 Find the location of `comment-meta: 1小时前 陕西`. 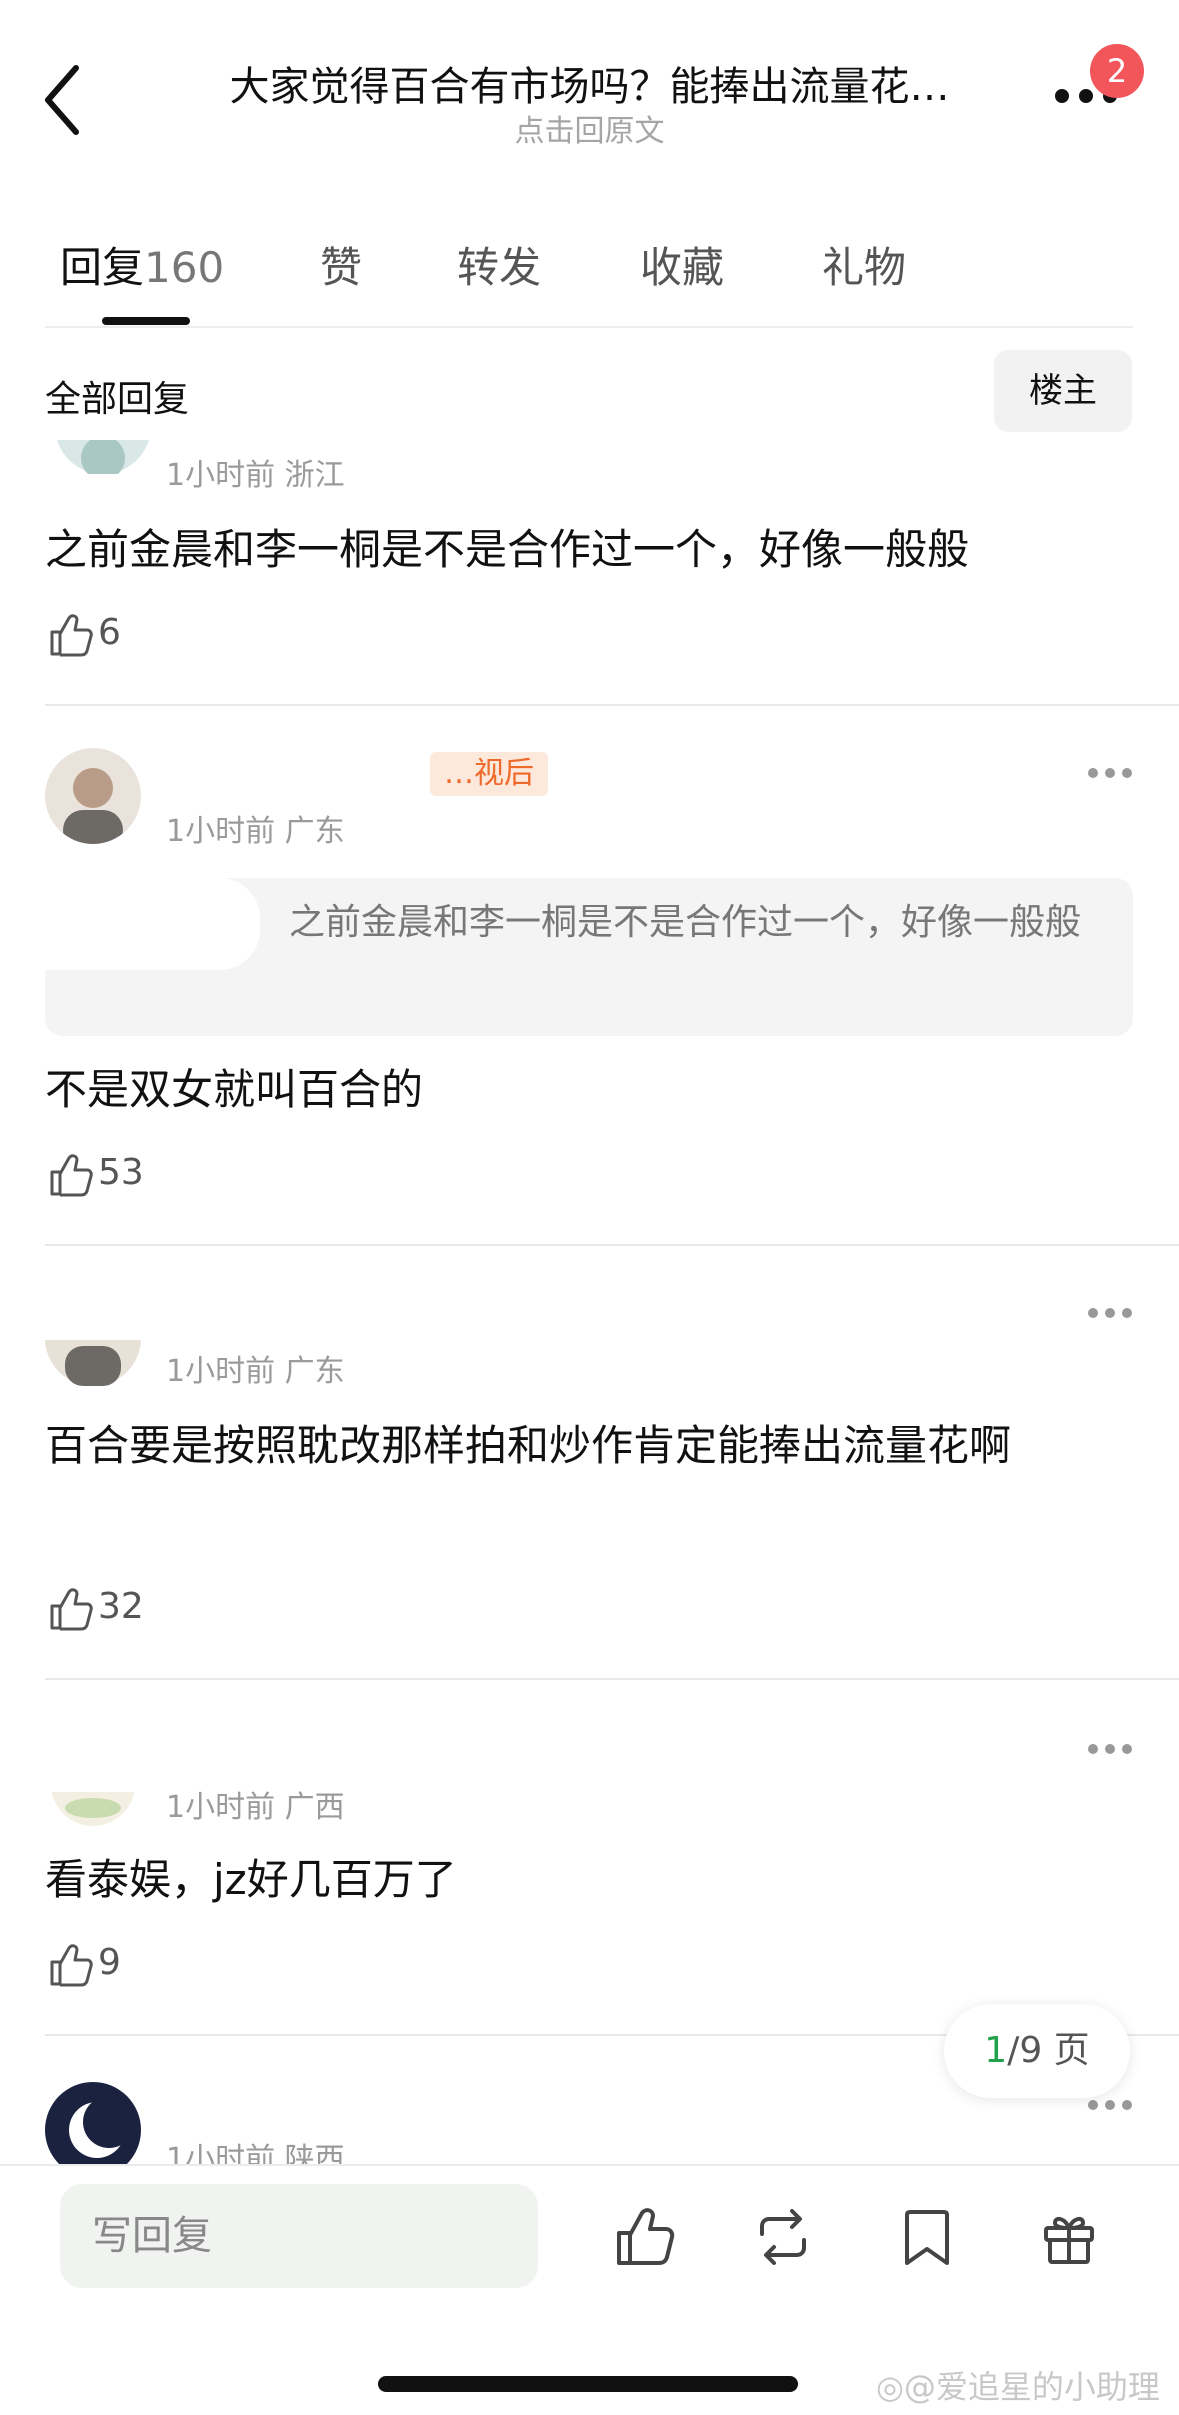

comment-meta: 1小时前 陕西 is located at coordinates (255, 2153).